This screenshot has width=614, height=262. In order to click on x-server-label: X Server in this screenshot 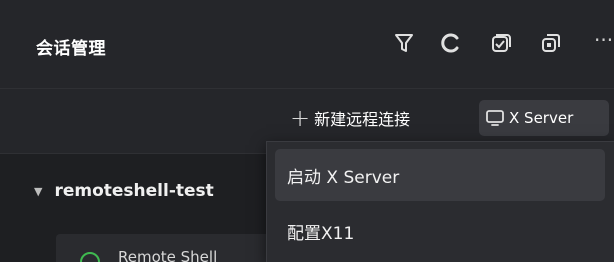, I will do `click(541, 118)`.